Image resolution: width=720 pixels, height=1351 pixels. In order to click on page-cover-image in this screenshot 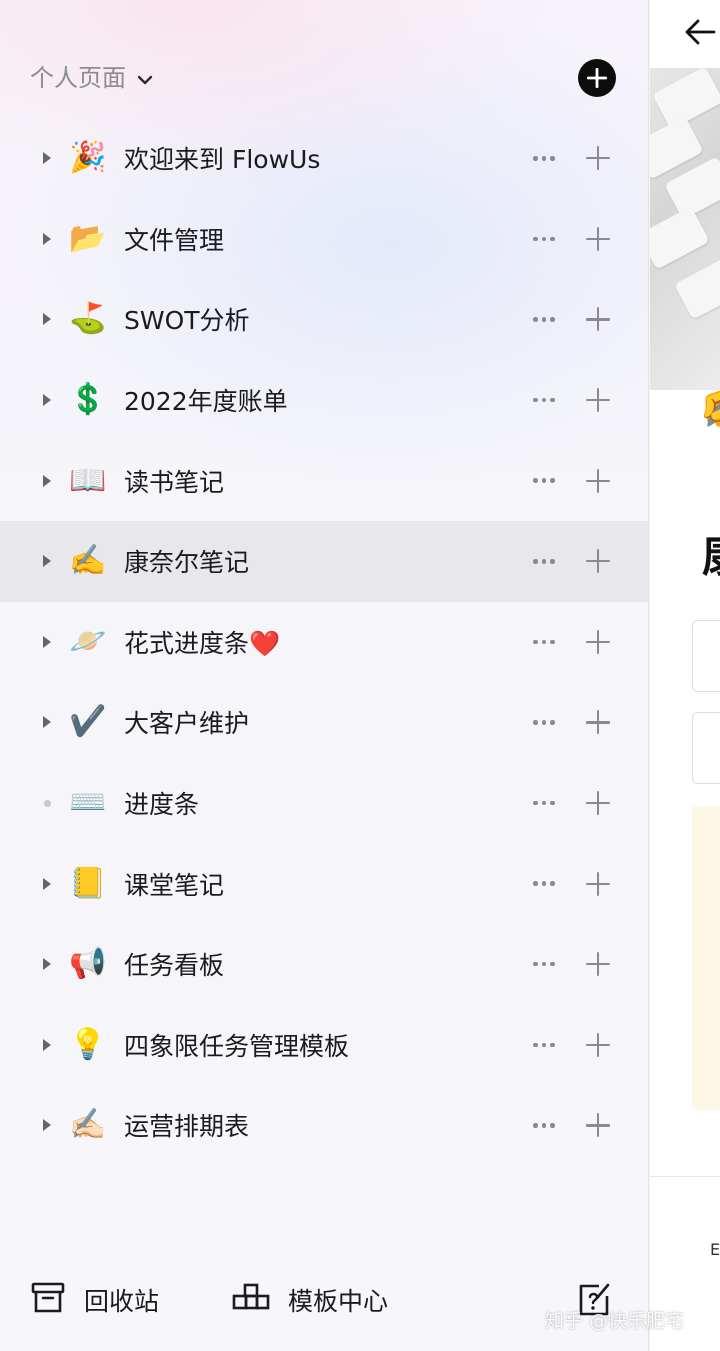, I will do `click(685, 228)`.